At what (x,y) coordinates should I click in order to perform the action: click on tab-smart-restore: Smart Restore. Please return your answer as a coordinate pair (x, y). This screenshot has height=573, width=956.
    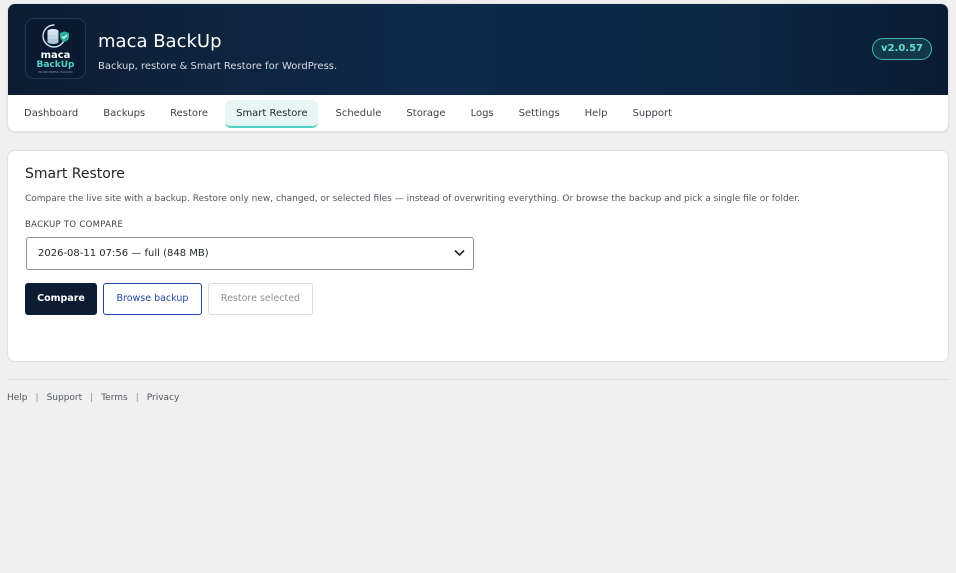
    Looking at the image, I should click on (272, 114).